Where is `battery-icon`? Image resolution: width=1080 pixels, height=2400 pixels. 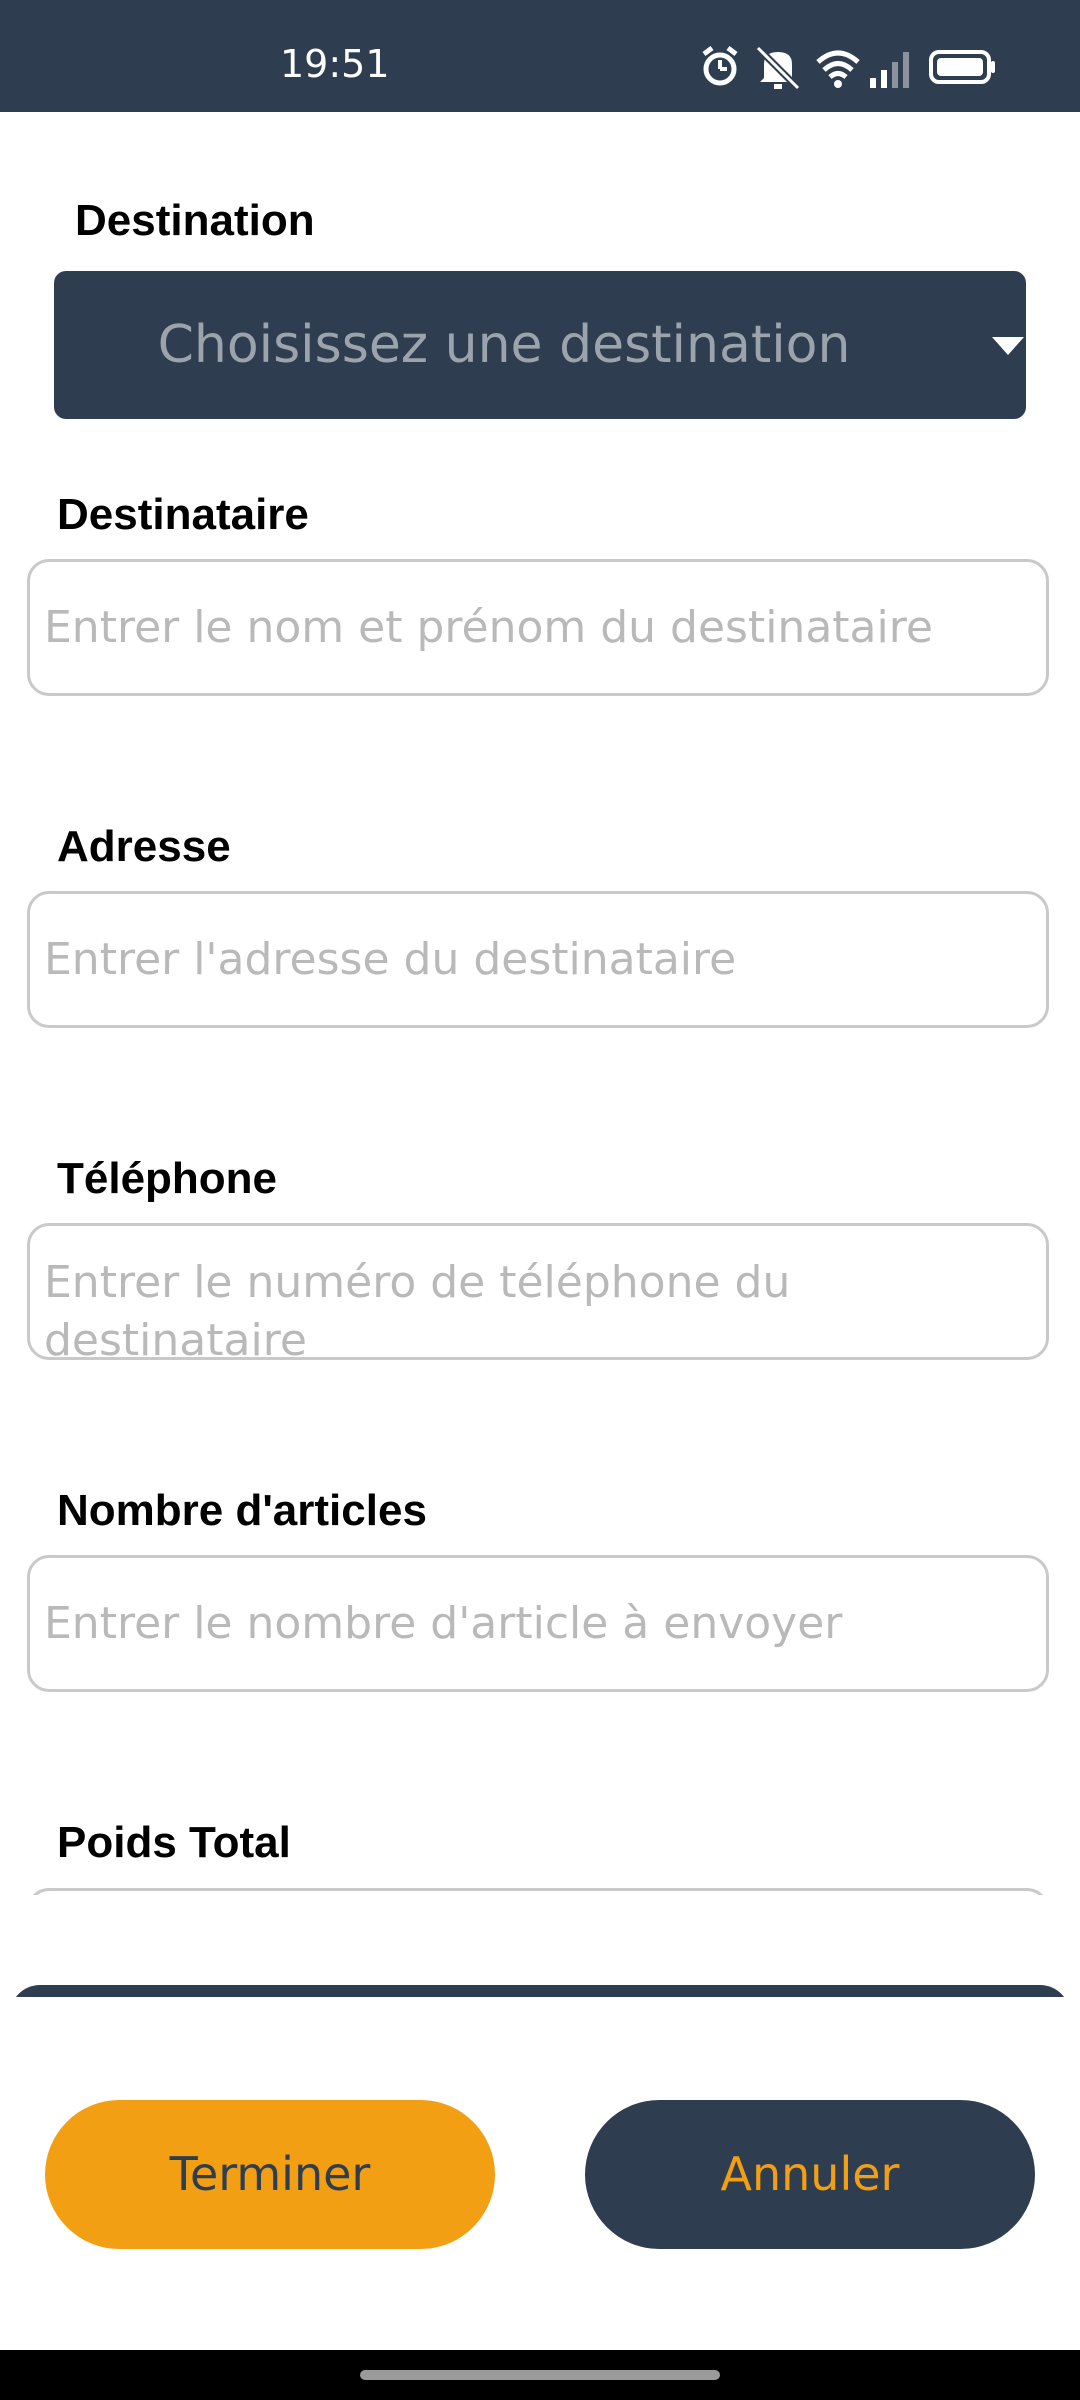 battery-icon is located at coordinates (962, 67).